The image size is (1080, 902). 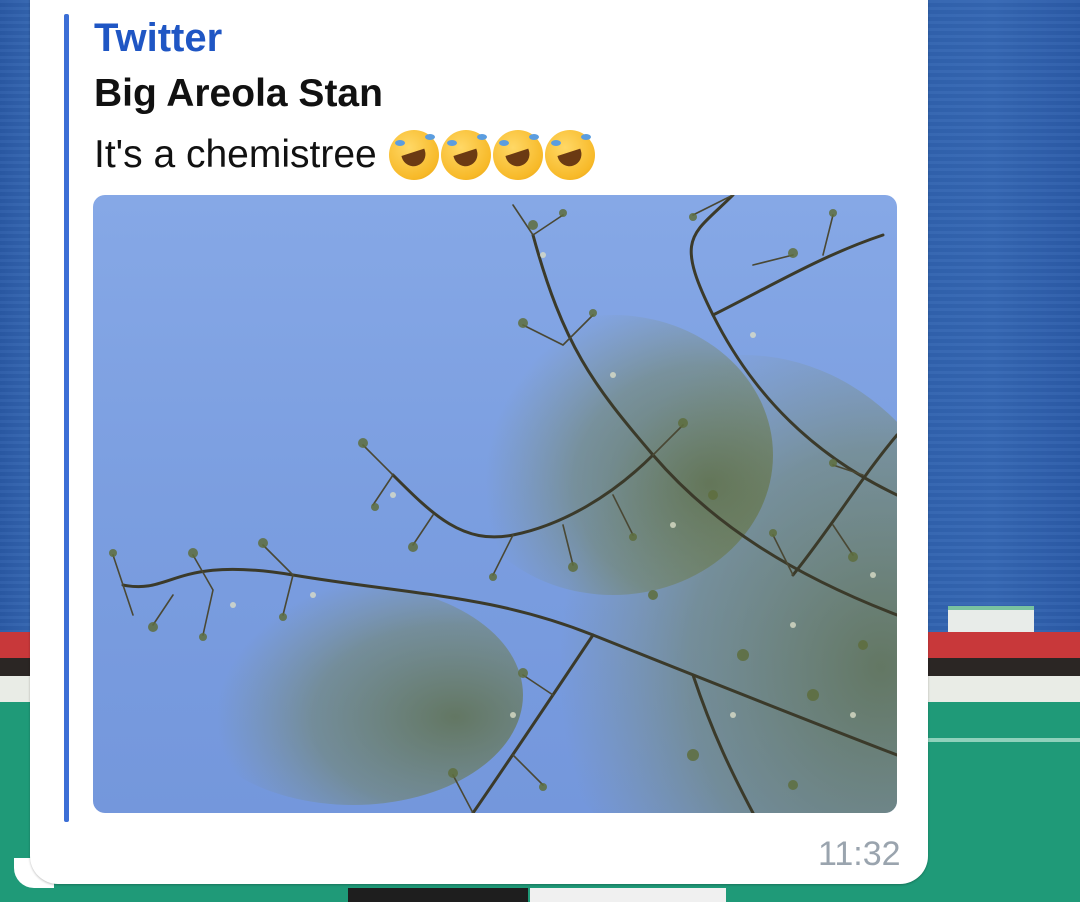 I want to click on link-preview-author: Big Areola Stan, so click(x=238, y=93).